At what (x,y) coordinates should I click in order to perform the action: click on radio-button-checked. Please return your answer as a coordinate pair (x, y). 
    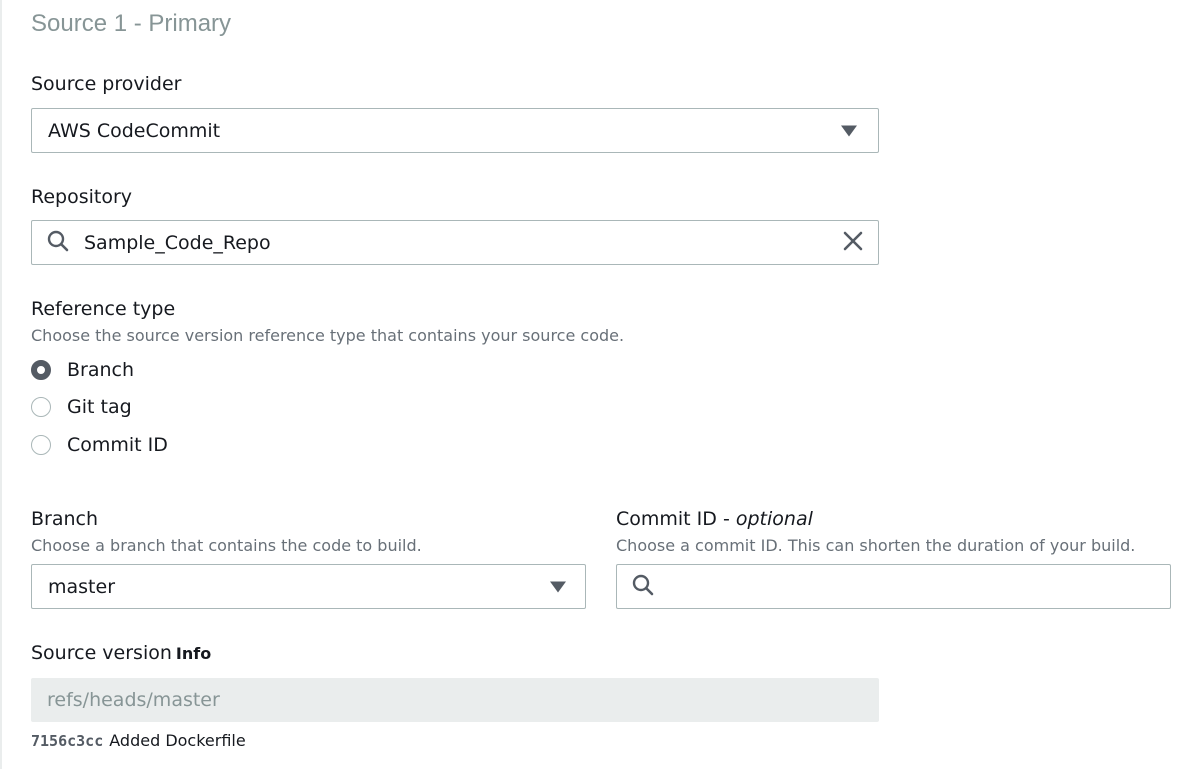
    Looking at the image, I should click on (41, 370).